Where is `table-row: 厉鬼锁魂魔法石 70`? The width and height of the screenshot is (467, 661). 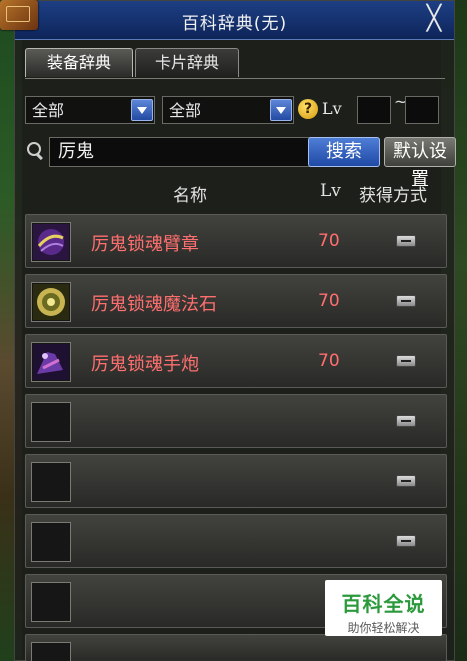
table-row: 厉鬼锁魂魔法石 70 is located at coordinates (236, 301).